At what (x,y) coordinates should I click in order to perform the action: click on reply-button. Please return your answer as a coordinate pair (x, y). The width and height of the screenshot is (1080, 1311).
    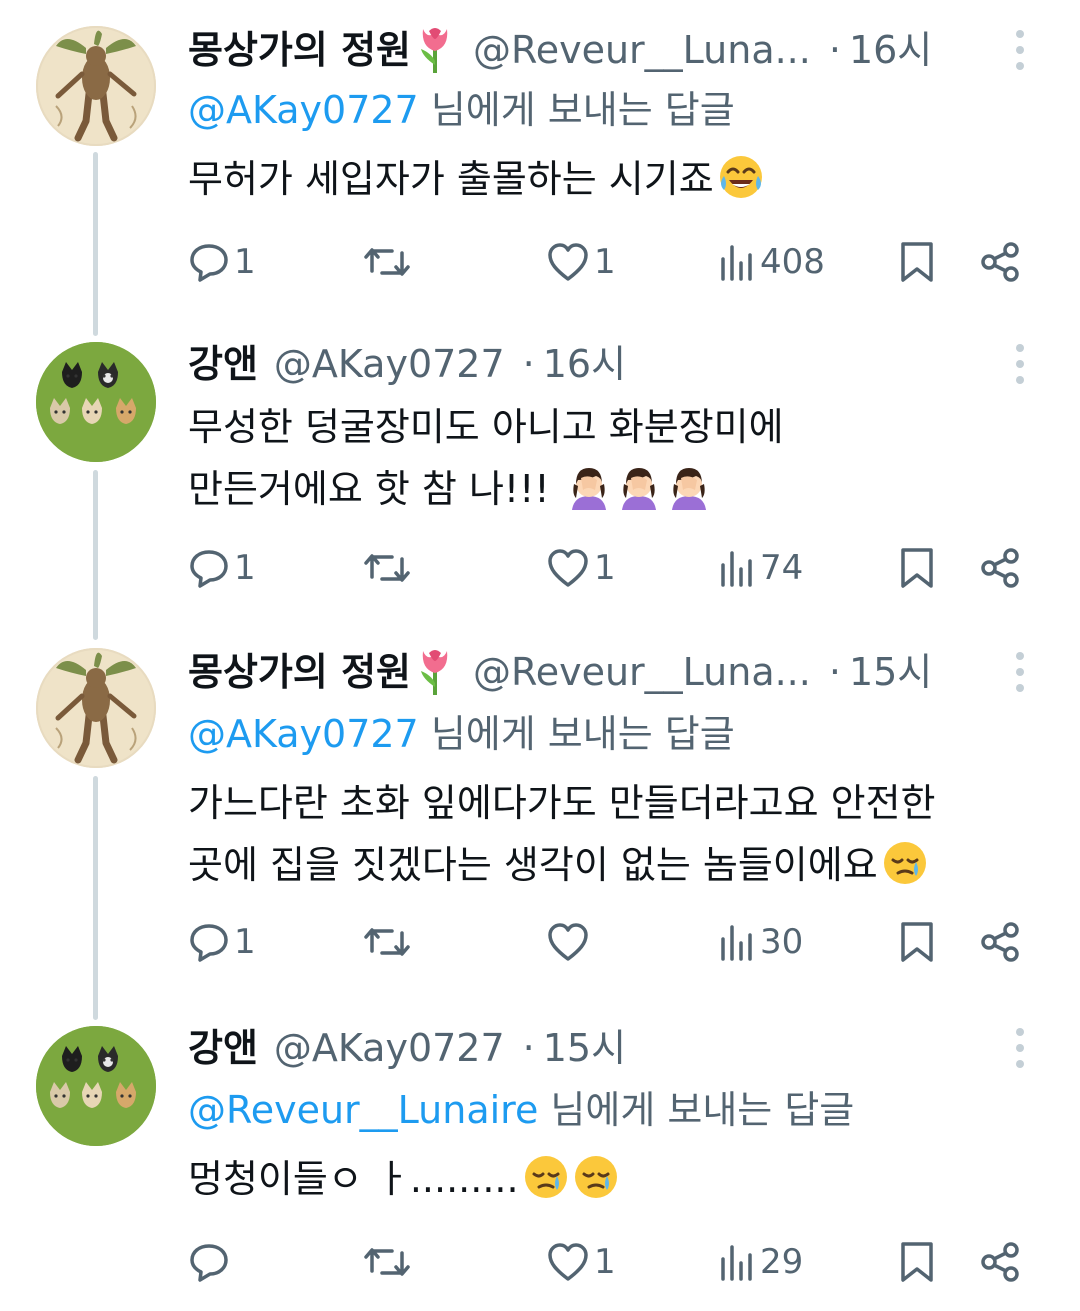
    Looking at the image, I should click on (211, 1262).